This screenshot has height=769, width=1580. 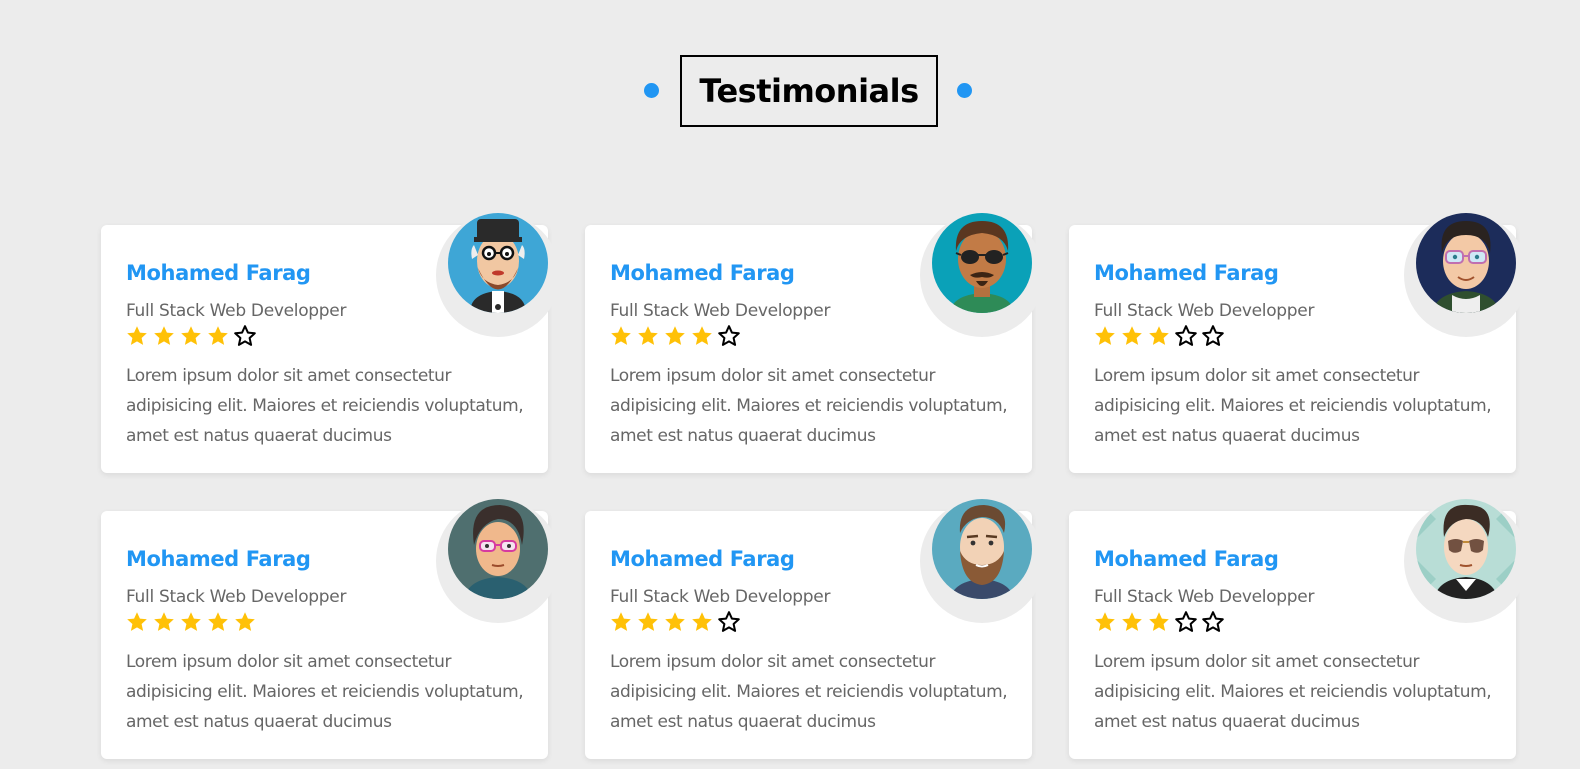 I want to click on bearded-avatar-icon, so click(x=982, y=549).